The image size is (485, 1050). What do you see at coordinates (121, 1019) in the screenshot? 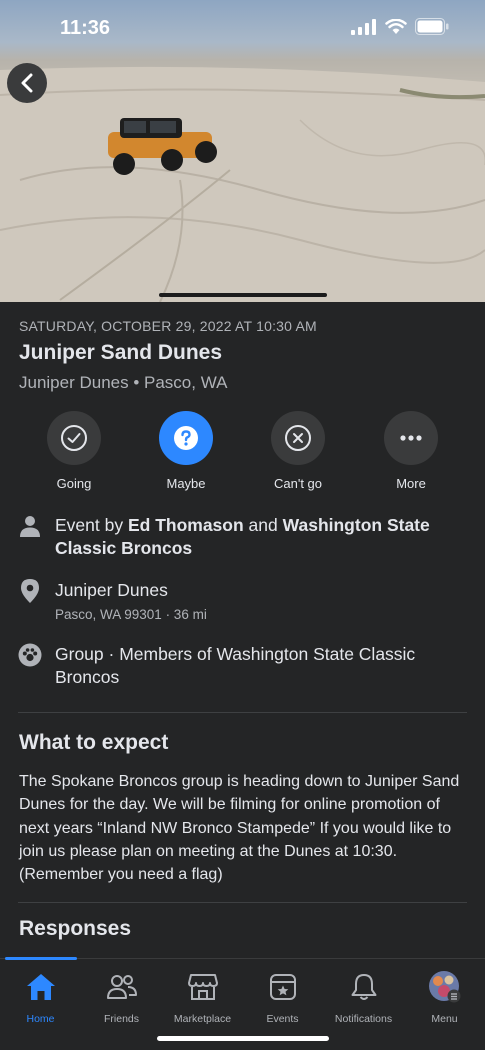
I see `tab-friends-label: Friends` at bounding box center [121, 1019].